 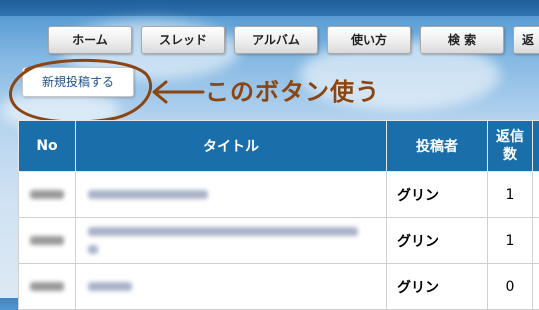 What do you see at coordinates (178, 93) in the screenshot?
I see `annotation-arrow` at bounding box center [178, 93].